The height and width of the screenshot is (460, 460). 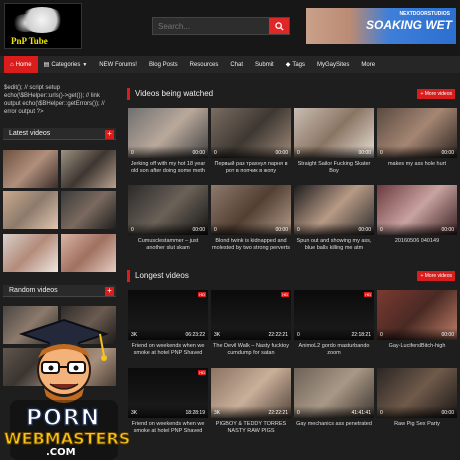 What do you see at coordinates (334, 428) in the screenshot?
I see `video-title: Gay mechanics ass penetrated` at bounding box center [334, 428].